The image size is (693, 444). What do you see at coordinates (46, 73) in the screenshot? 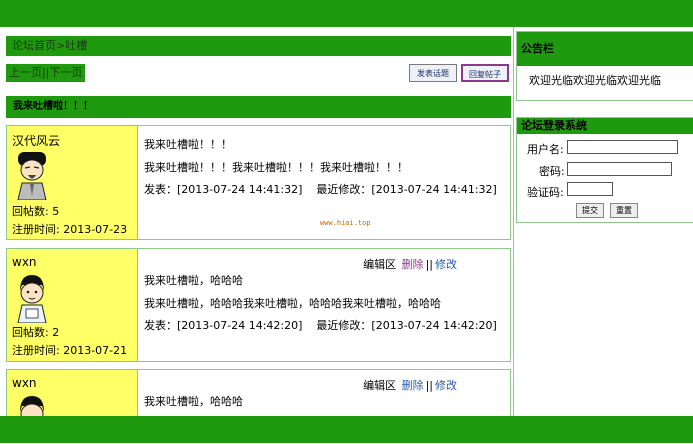
I see `pager: 上一页||下一页` at bounding box center [46, 73].